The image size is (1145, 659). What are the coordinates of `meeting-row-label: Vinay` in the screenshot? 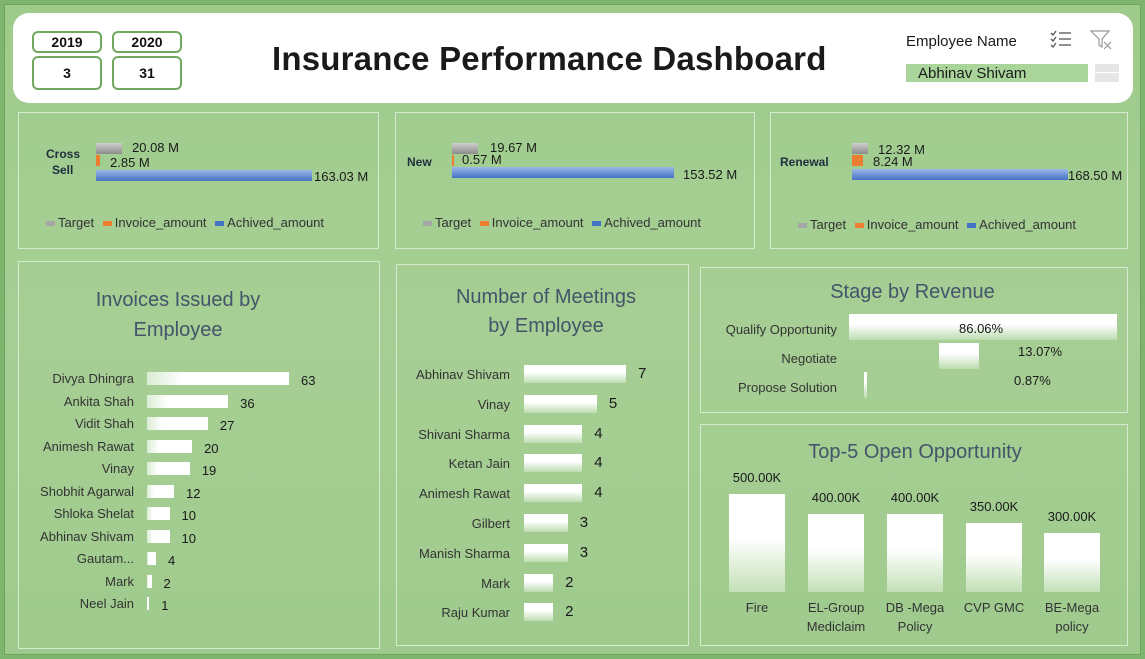 It's located at (493, 404).